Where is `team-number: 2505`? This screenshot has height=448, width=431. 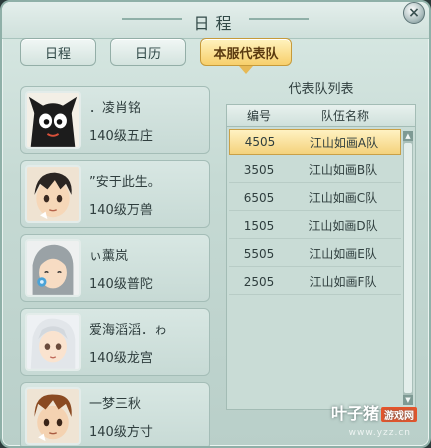
team-number: 2505 is located at coordinates (259, 281).